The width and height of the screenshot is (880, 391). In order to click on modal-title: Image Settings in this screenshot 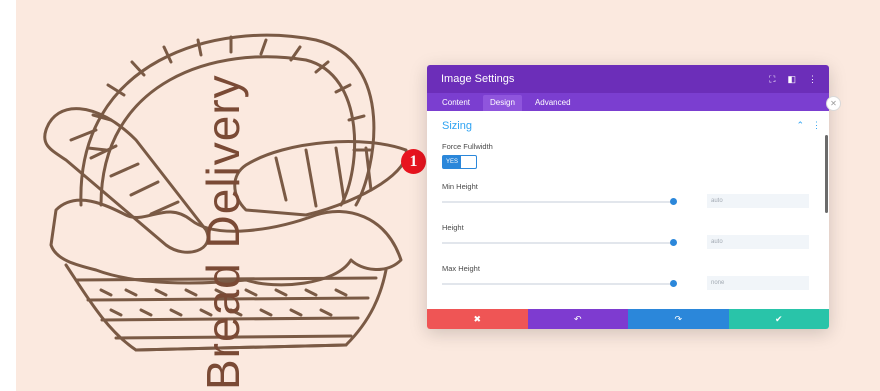, I will do `click(478, 79)`.